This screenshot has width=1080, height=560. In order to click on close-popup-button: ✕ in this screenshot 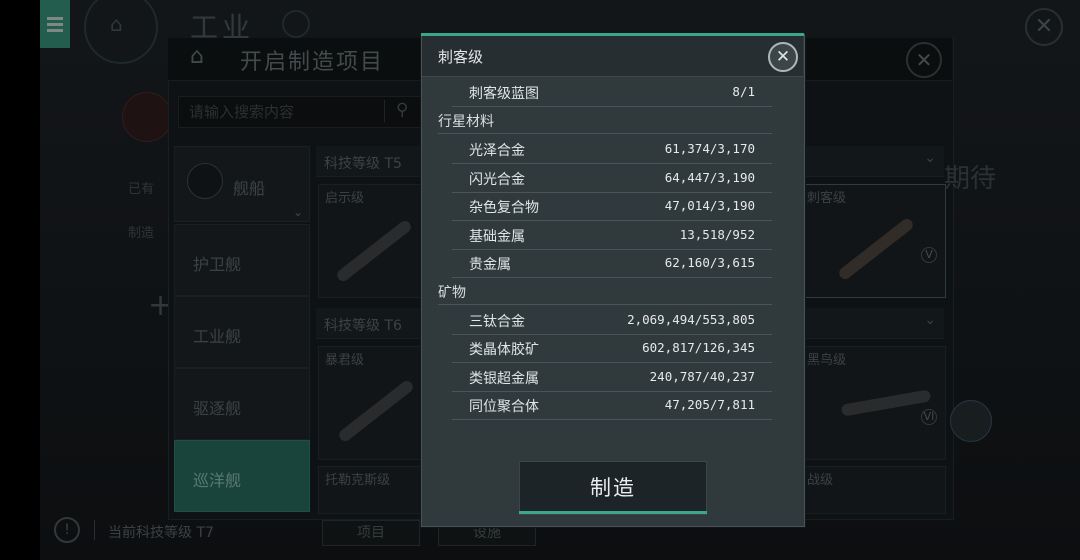, I will do `click(783, 57)`.